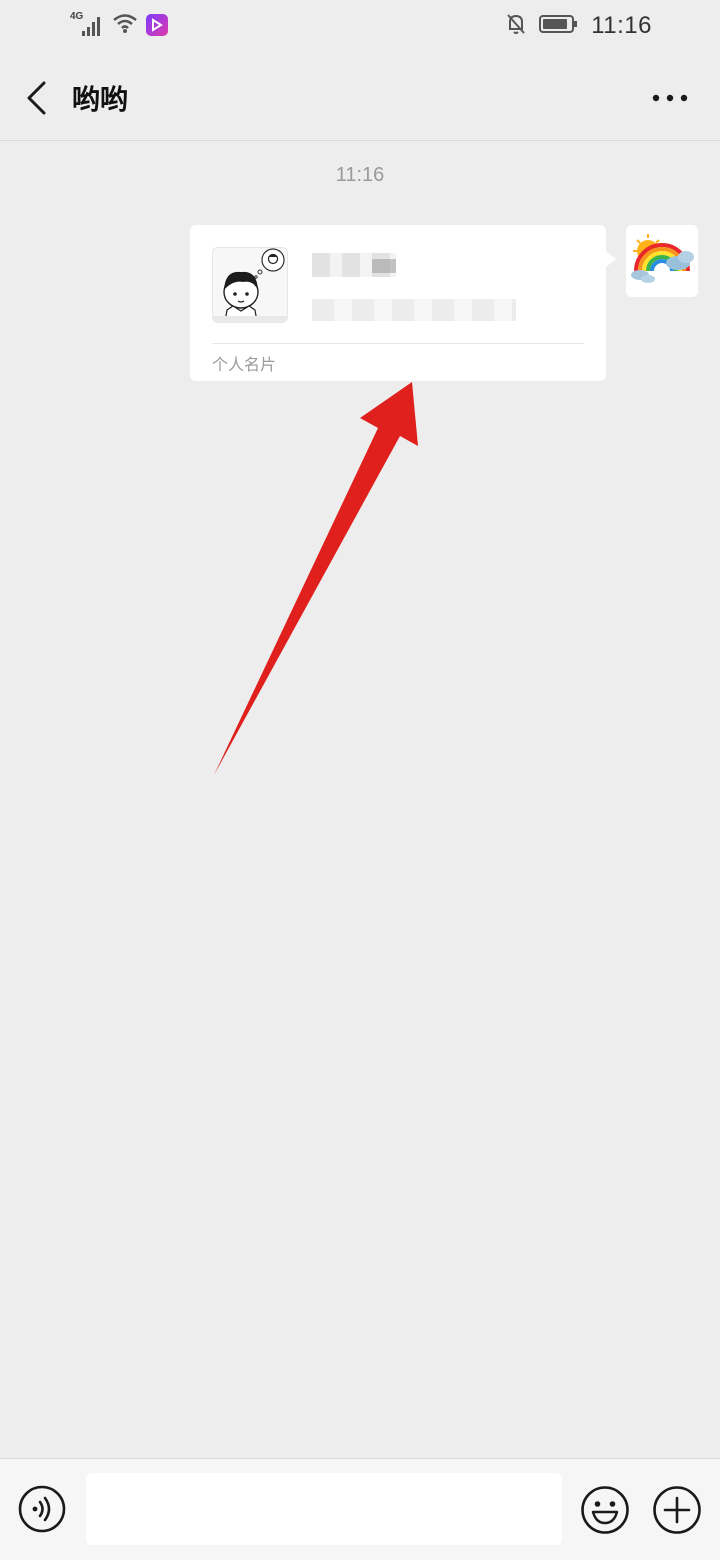  Describe the element at coordinates (360, 28) in the screenshot. I see `status-bar: 4G 11:16` at that location.